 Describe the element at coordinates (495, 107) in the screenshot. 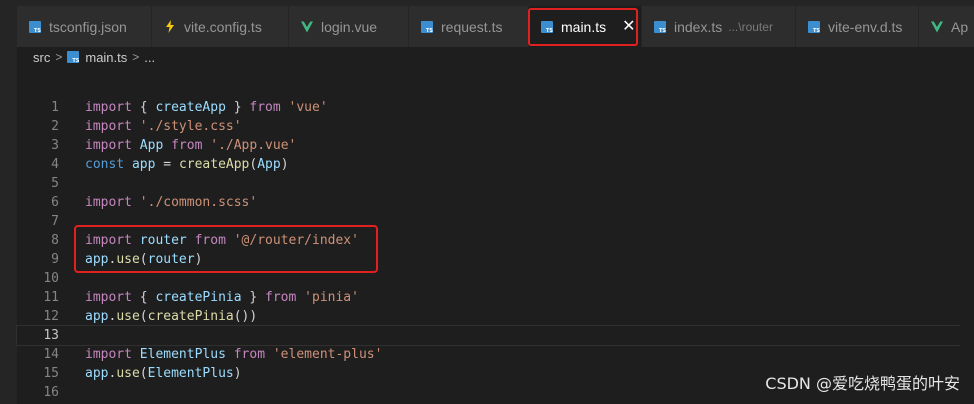

I see `code-line: 1 import { createApp } from 'vue'` at that location.